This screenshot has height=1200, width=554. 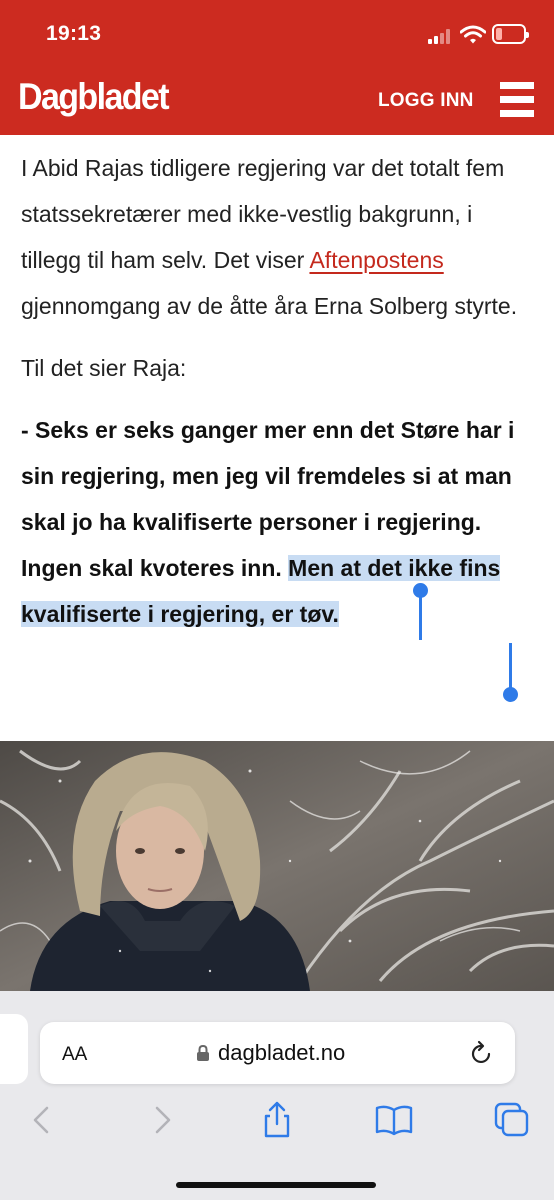 What do you see at coordinates (510, 667) in the screenshot?
I see `selection-end-caret` at bounding box center [510, 667].